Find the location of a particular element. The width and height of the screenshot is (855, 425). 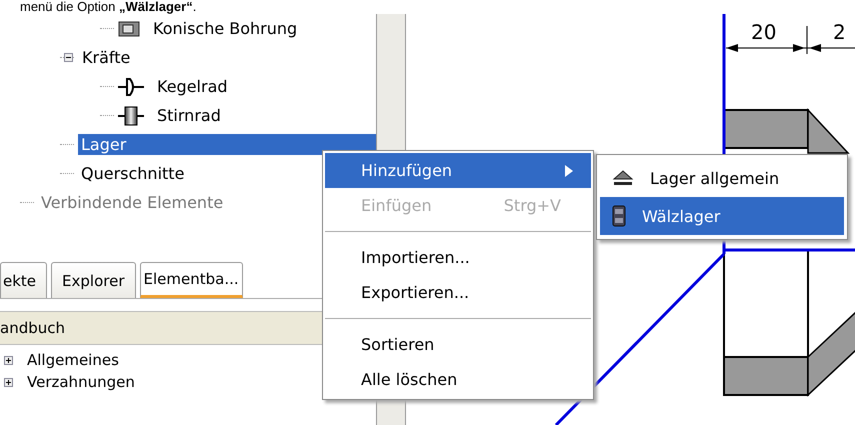

tree-item: Querschnitte is located at coordinates (133, 173).